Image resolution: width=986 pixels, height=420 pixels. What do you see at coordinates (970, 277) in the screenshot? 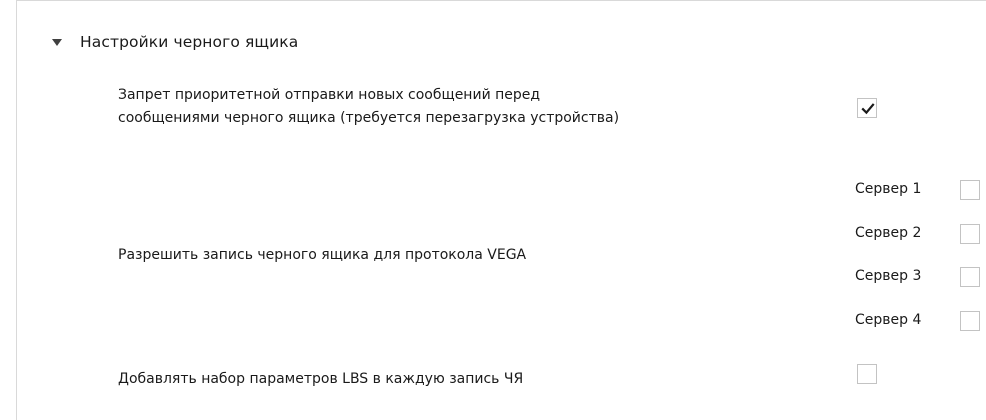
I see `server-3-checkbox` at bounding box center [970, 277].